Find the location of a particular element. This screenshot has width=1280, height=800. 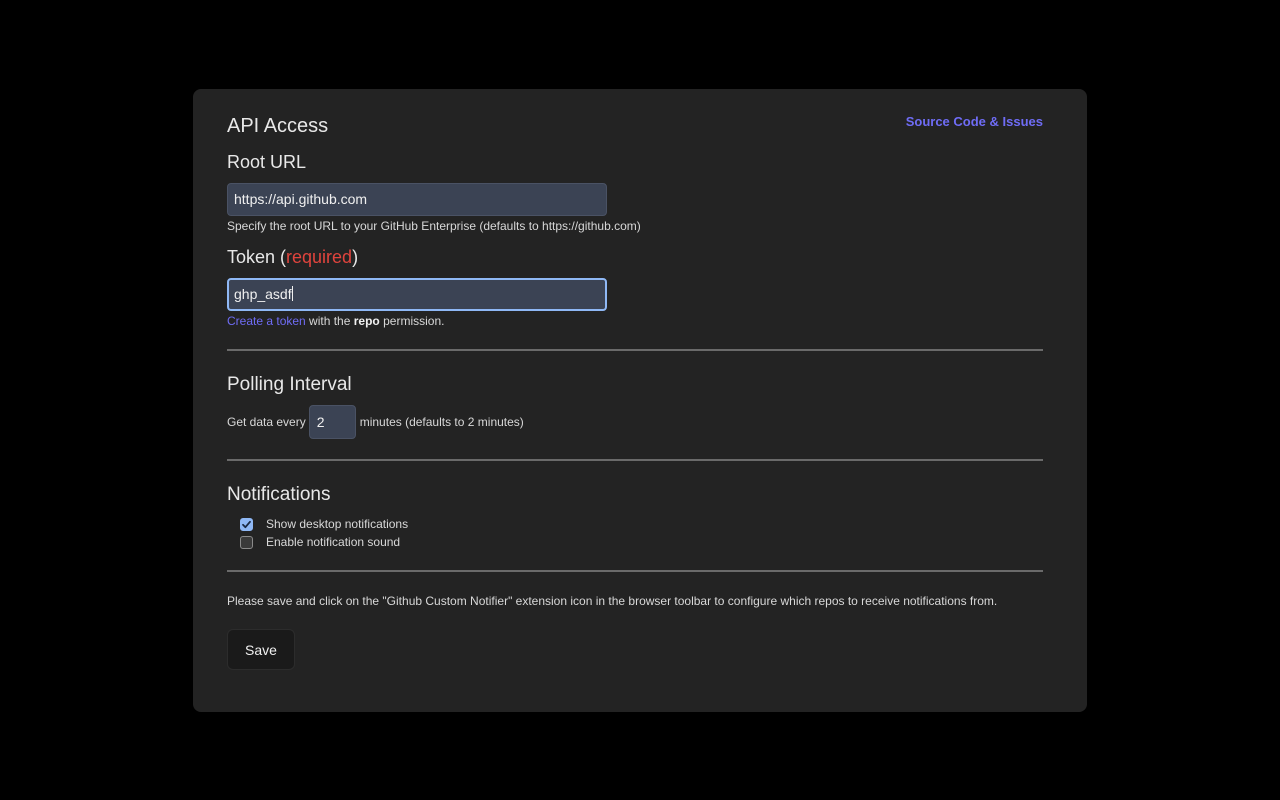

token-label-prefix: Token ( is located at coordinates (257, 257).